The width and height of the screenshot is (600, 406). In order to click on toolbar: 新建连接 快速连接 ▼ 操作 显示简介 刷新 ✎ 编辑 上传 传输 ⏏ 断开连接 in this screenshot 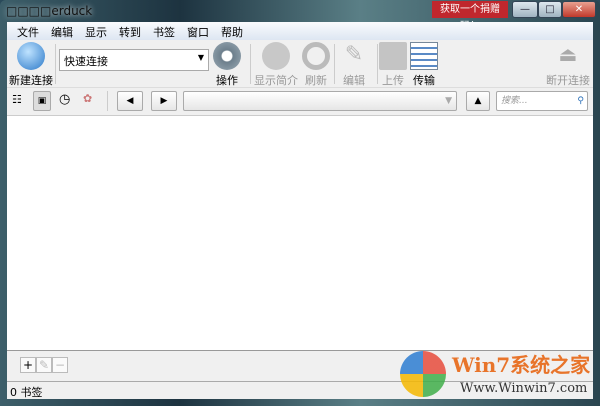, I will do `click(300, 64)`.